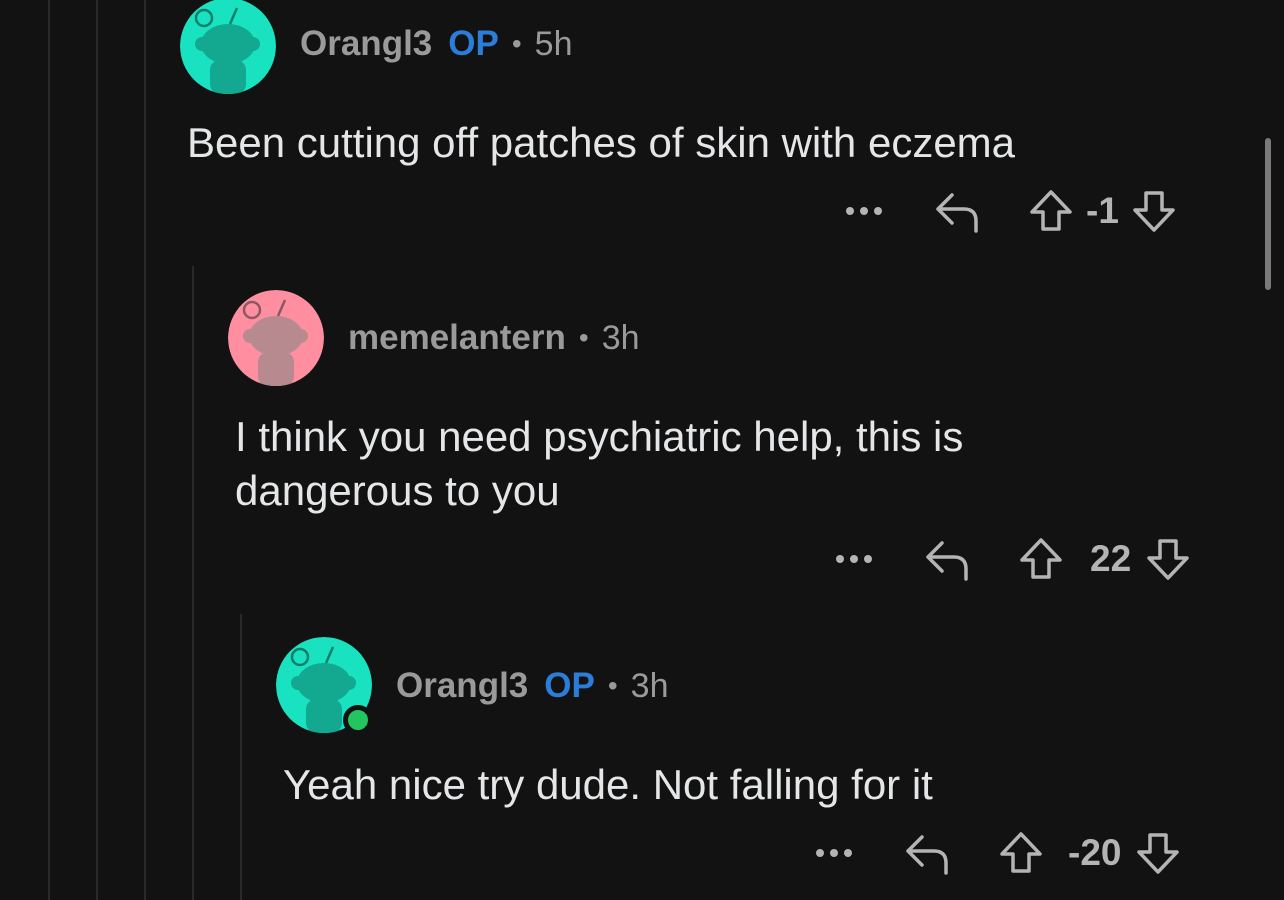  Describe the element at coordinates (457, 338) in the screenshot. I see `username: memelantern` at that location.